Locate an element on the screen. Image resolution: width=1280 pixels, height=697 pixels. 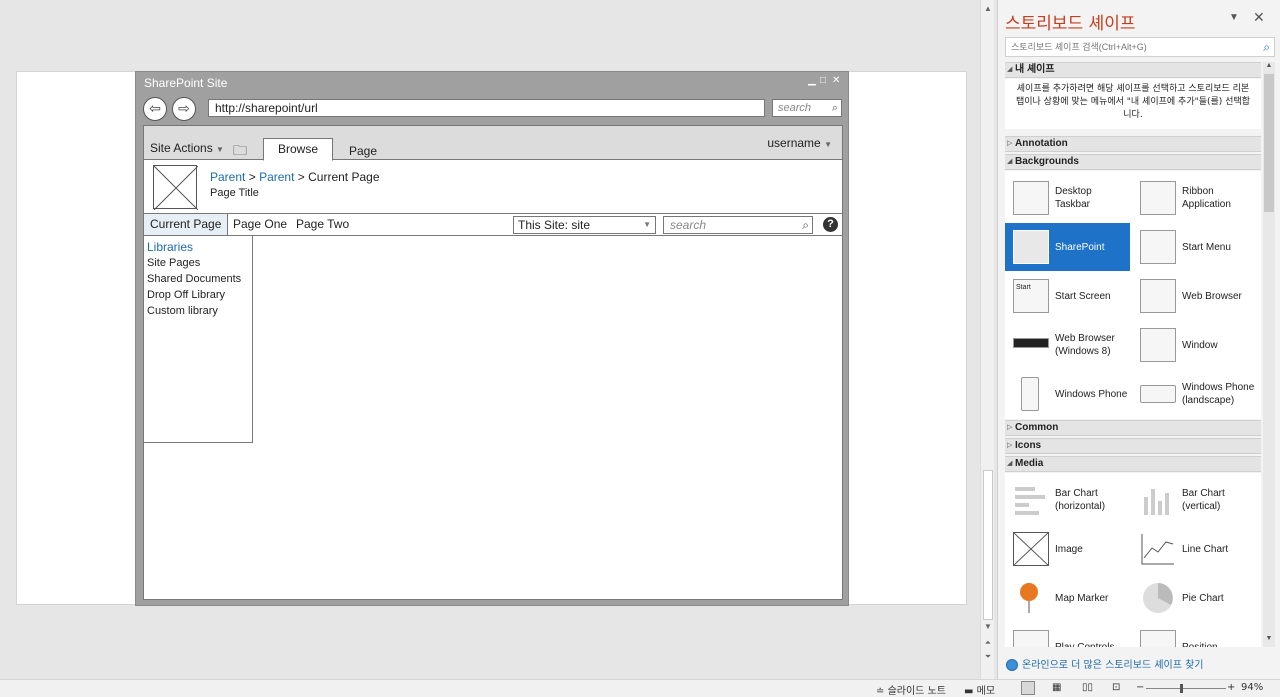
ribbon-application-icon is located at coordinates (1158, 198).